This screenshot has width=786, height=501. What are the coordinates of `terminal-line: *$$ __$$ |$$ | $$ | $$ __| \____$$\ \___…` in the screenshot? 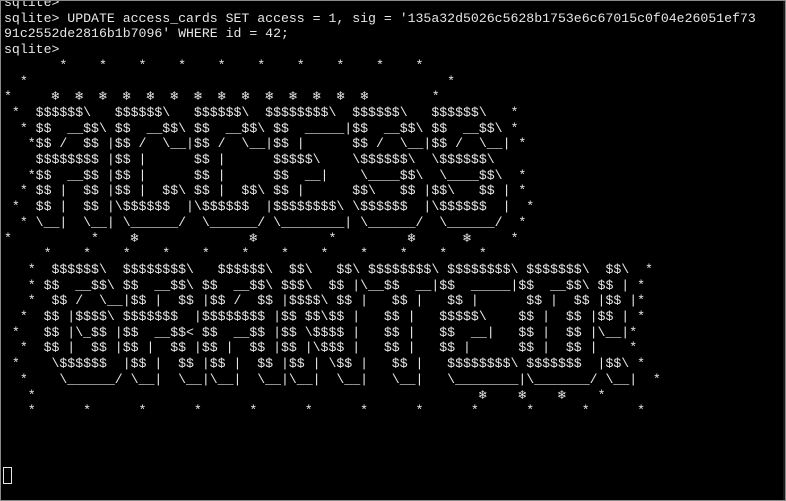 It's located at (265, 175).